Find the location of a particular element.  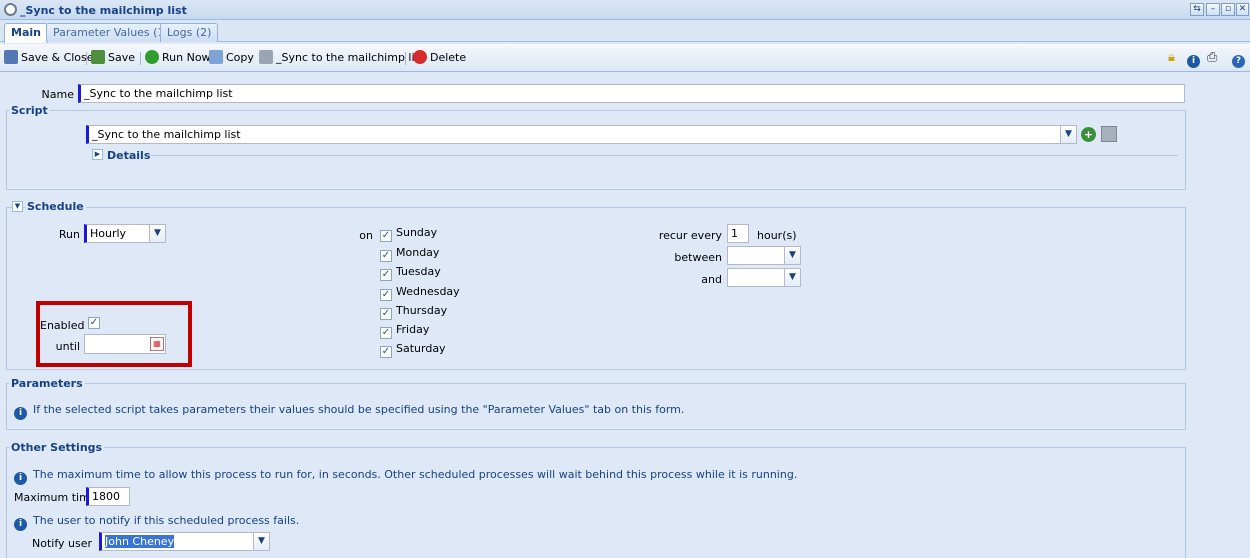

and-label: and is located at coordinates (711, 279).